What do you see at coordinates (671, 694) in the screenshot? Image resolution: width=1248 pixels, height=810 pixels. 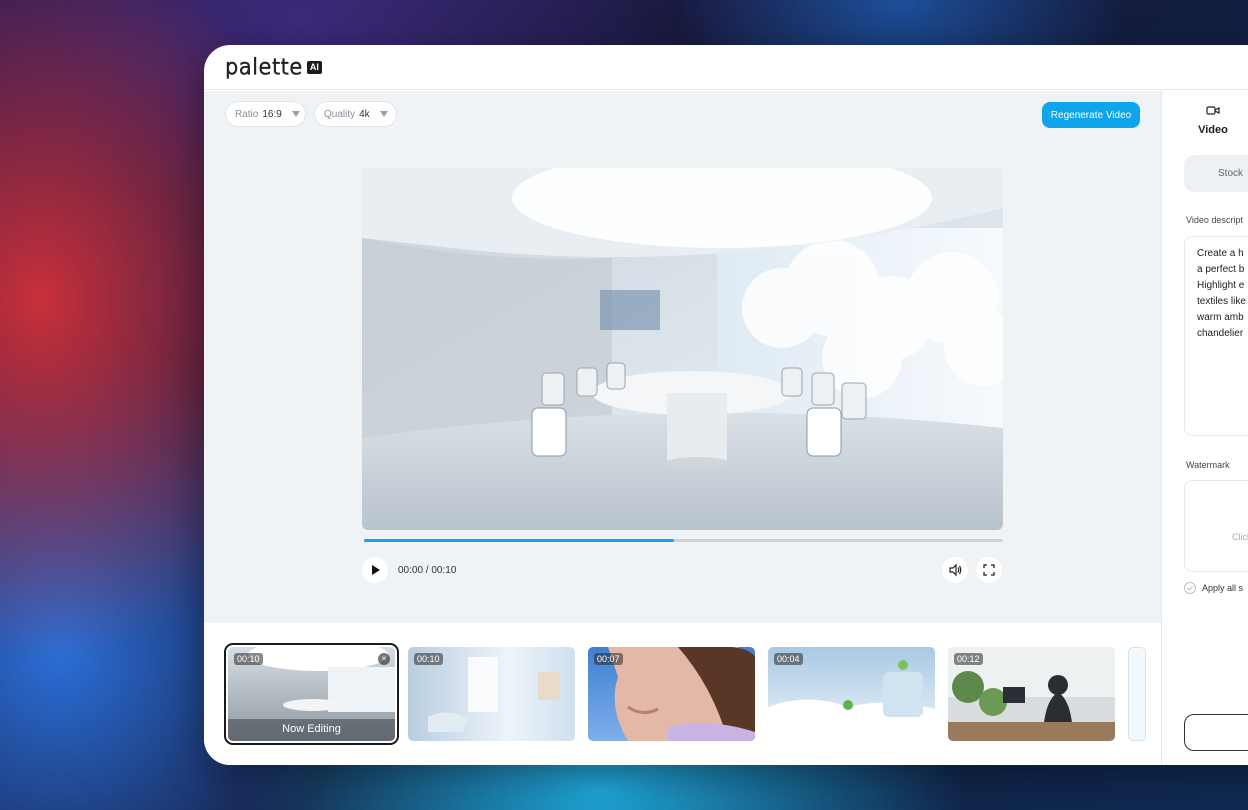 I see `clip-thumbnail: 00:07` at bounding box center [671, 694].